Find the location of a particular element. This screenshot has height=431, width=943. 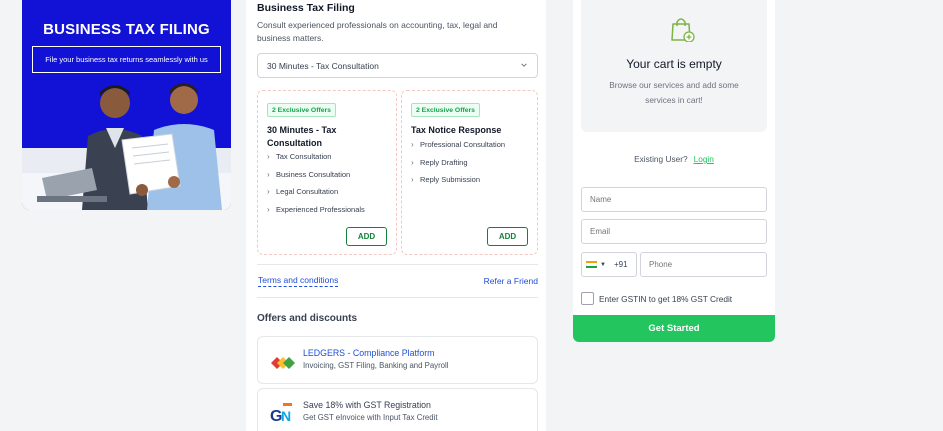

feature-item: › Experienced Professionals is located at coordinates (316, 210).